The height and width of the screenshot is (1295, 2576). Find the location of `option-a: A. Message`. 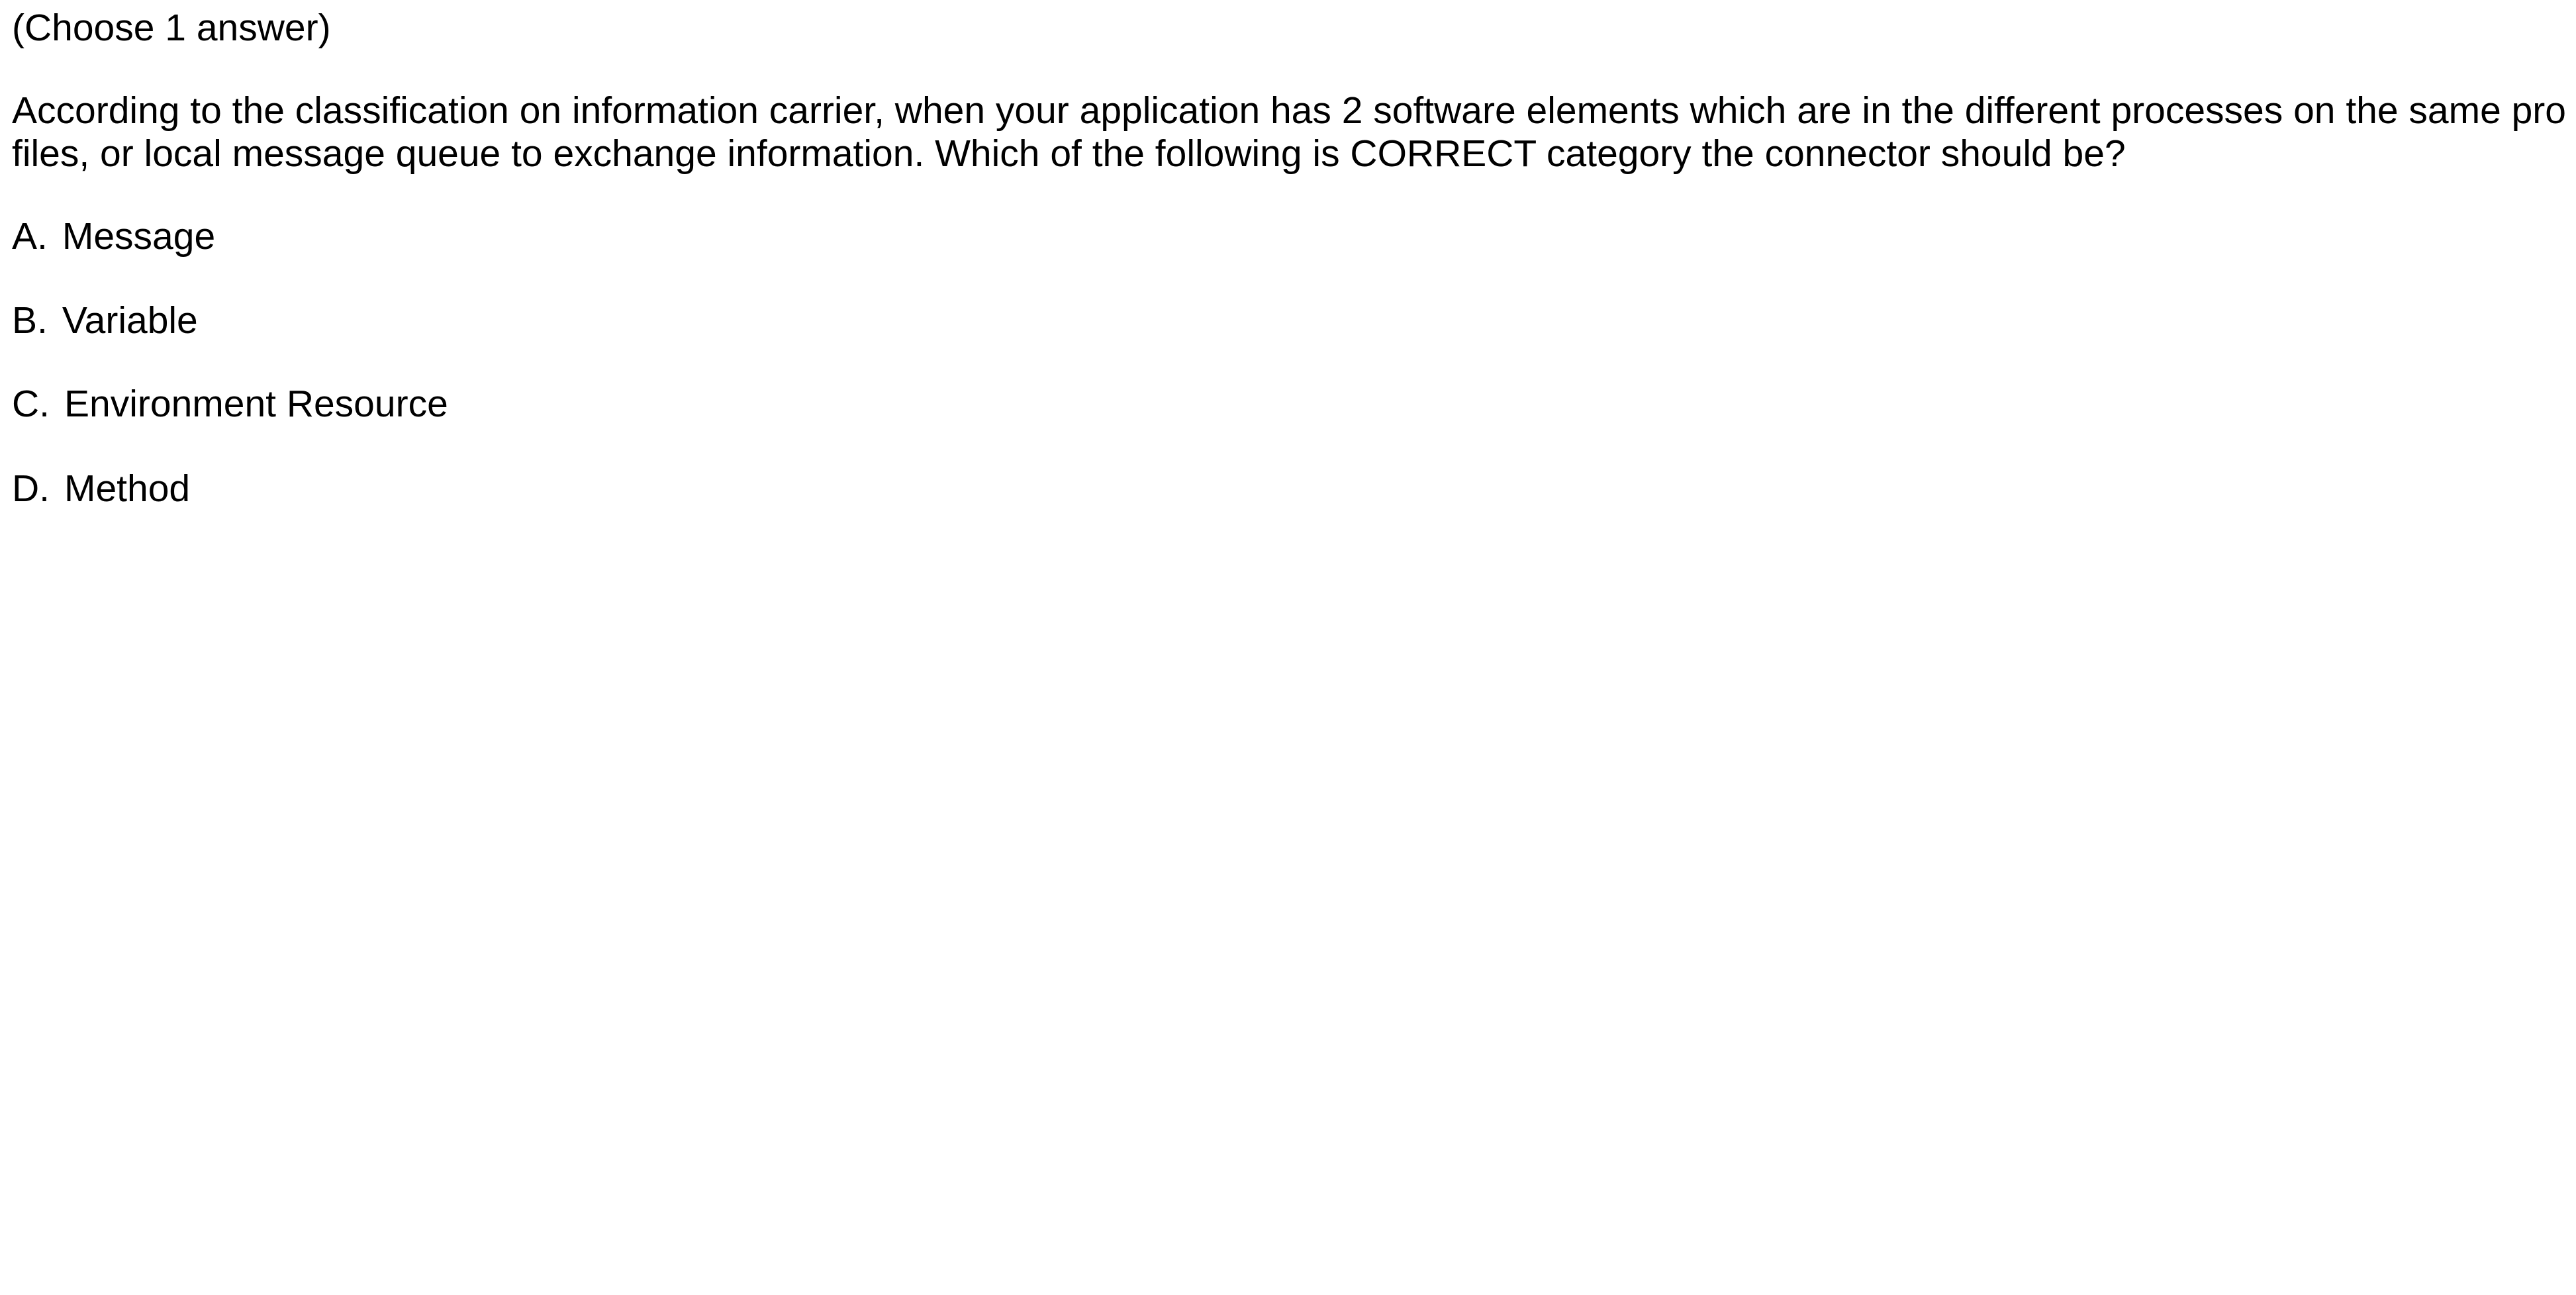

option-a: A. Message is located at coordinates (114, 236).